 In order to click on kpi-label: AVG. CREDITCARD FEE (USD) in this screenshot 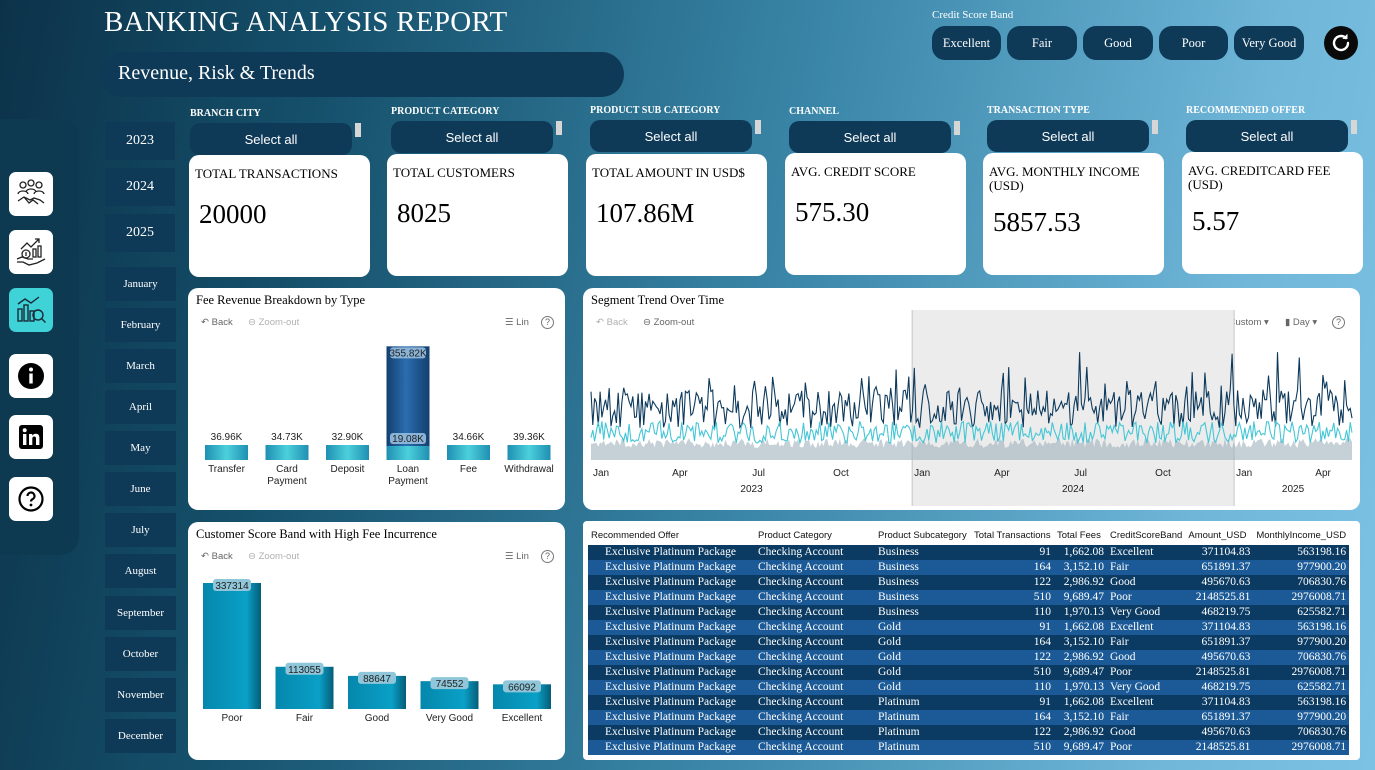, I will do `click(1259, 177)`.